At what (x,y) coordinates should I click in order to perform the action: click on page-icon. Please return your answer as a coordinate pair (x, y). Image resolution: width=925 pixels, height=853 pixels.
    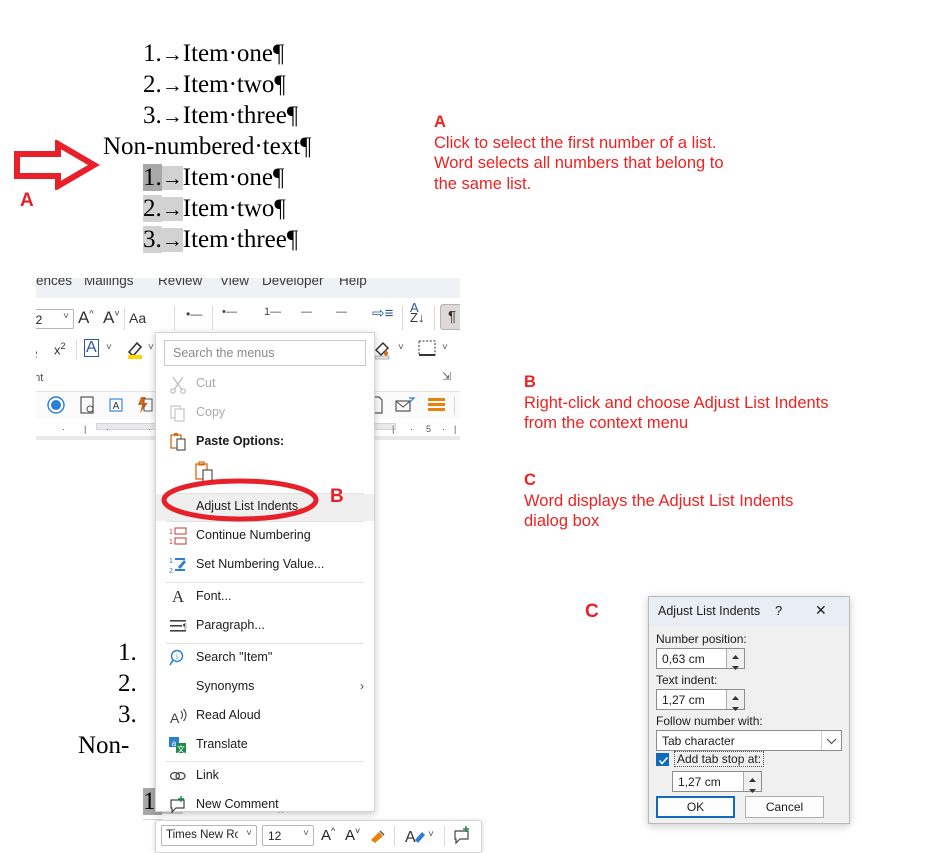
    Looking at the image, I should click on (87, 407).